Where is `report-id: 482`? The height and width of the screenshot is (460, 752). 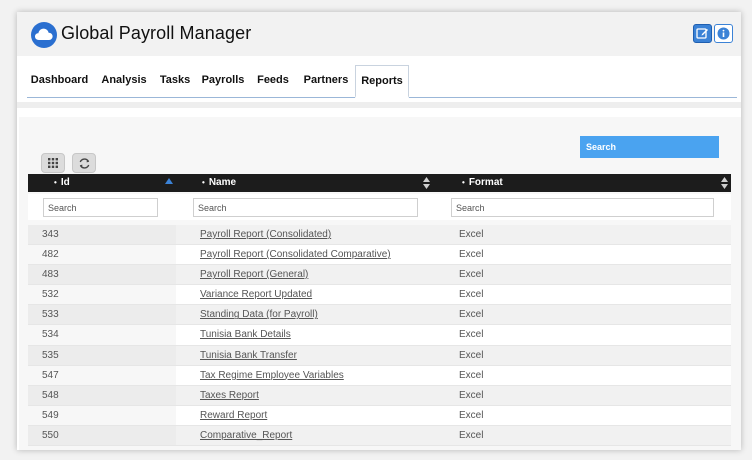 report-id: 482 is located at coordinates (50, 255).